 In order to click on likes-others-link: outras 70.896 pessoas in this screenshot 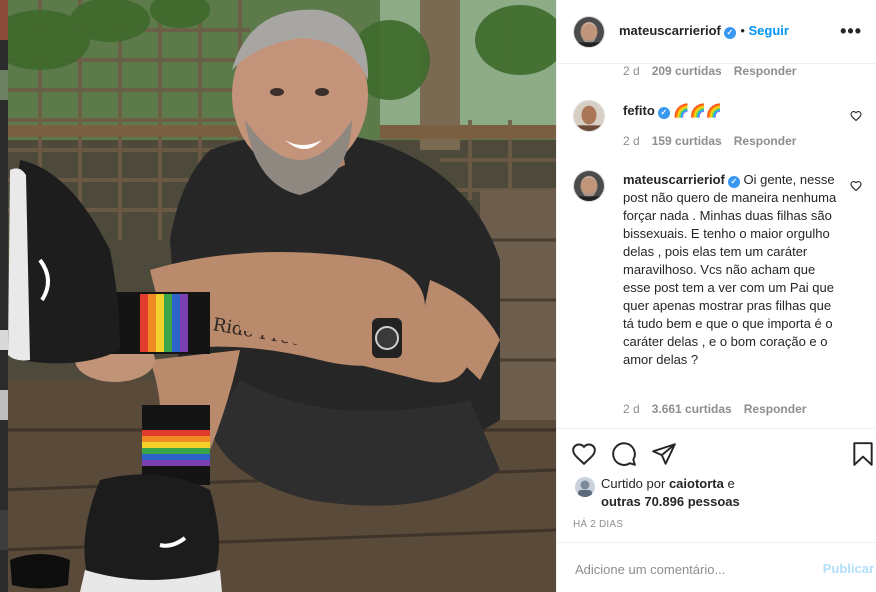, I will do `click(670, 501)`.